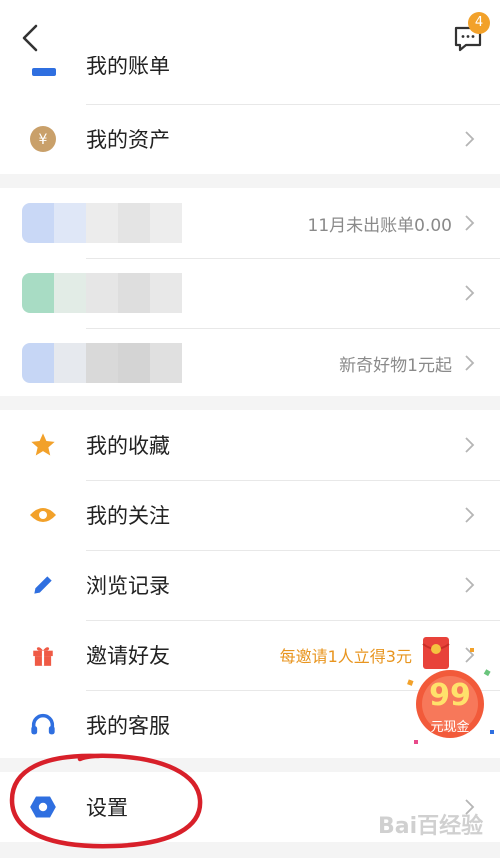 Image resolution: width=500 pixels, height=858 pixels. Describe the element at coordinates (431, 826) in the screenshot. I see `watermark: Bai百经验` at that location.